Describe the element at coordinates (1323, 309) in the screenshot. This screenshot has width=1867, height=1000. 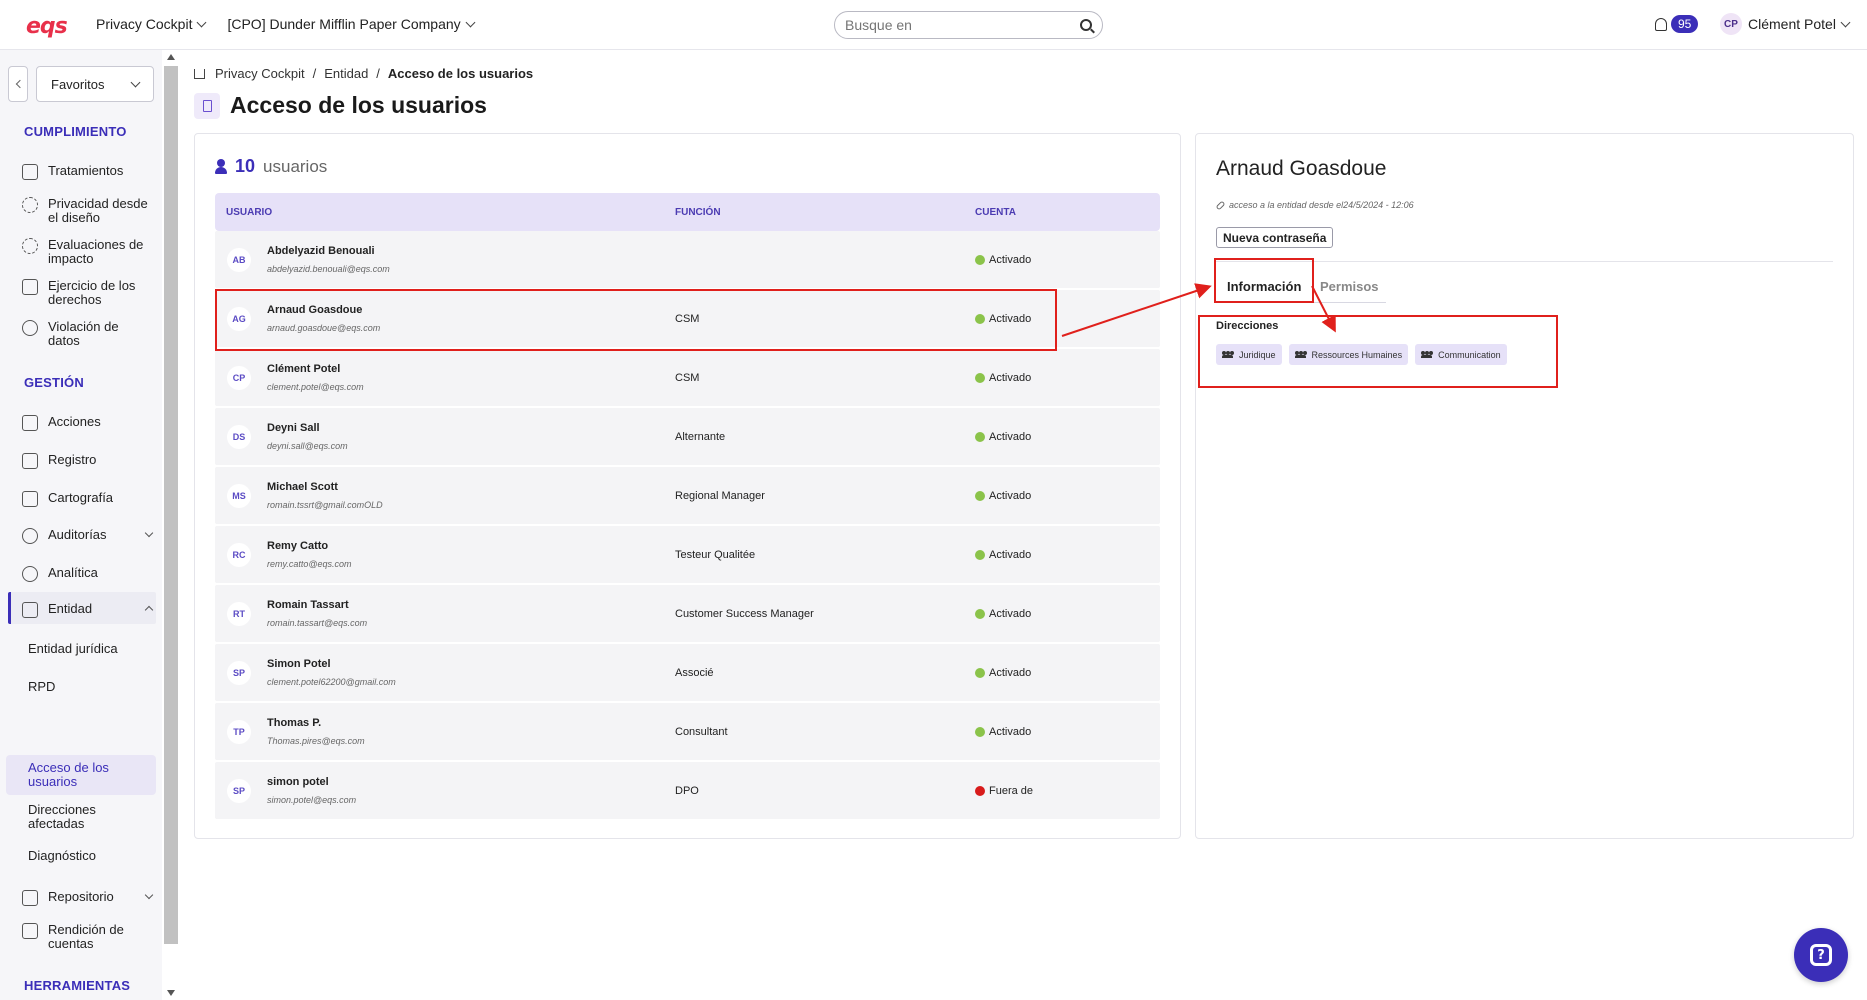
I see `arrow-to-directions` at that location.